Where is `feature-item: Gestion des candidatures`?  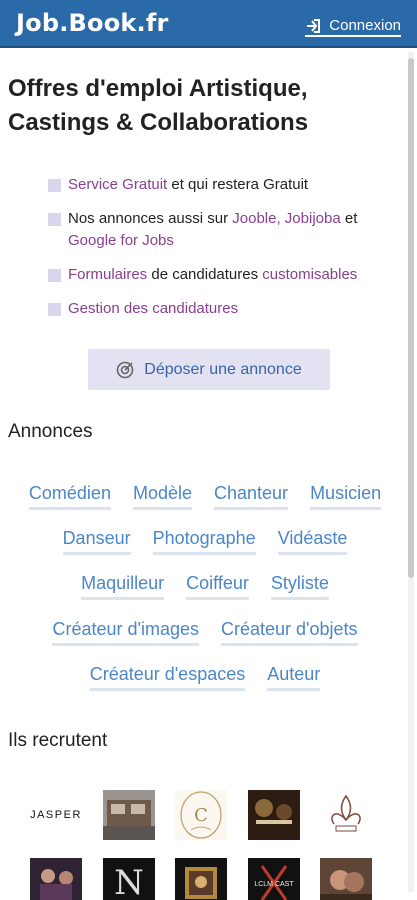 feature-item: Gestion des candidatures is located at coordinates (223, 309).